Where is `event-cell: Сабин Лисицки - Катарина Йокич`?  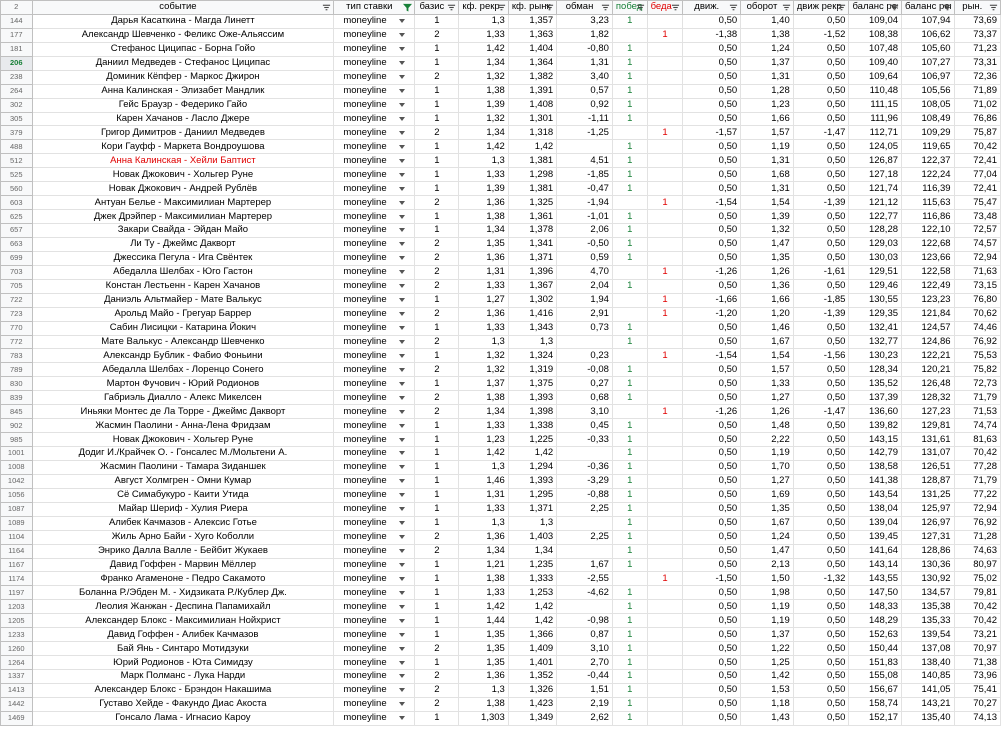 event-cell: Сабин Лисицки - Катарина Йокич is located at coordinates (183, 328).